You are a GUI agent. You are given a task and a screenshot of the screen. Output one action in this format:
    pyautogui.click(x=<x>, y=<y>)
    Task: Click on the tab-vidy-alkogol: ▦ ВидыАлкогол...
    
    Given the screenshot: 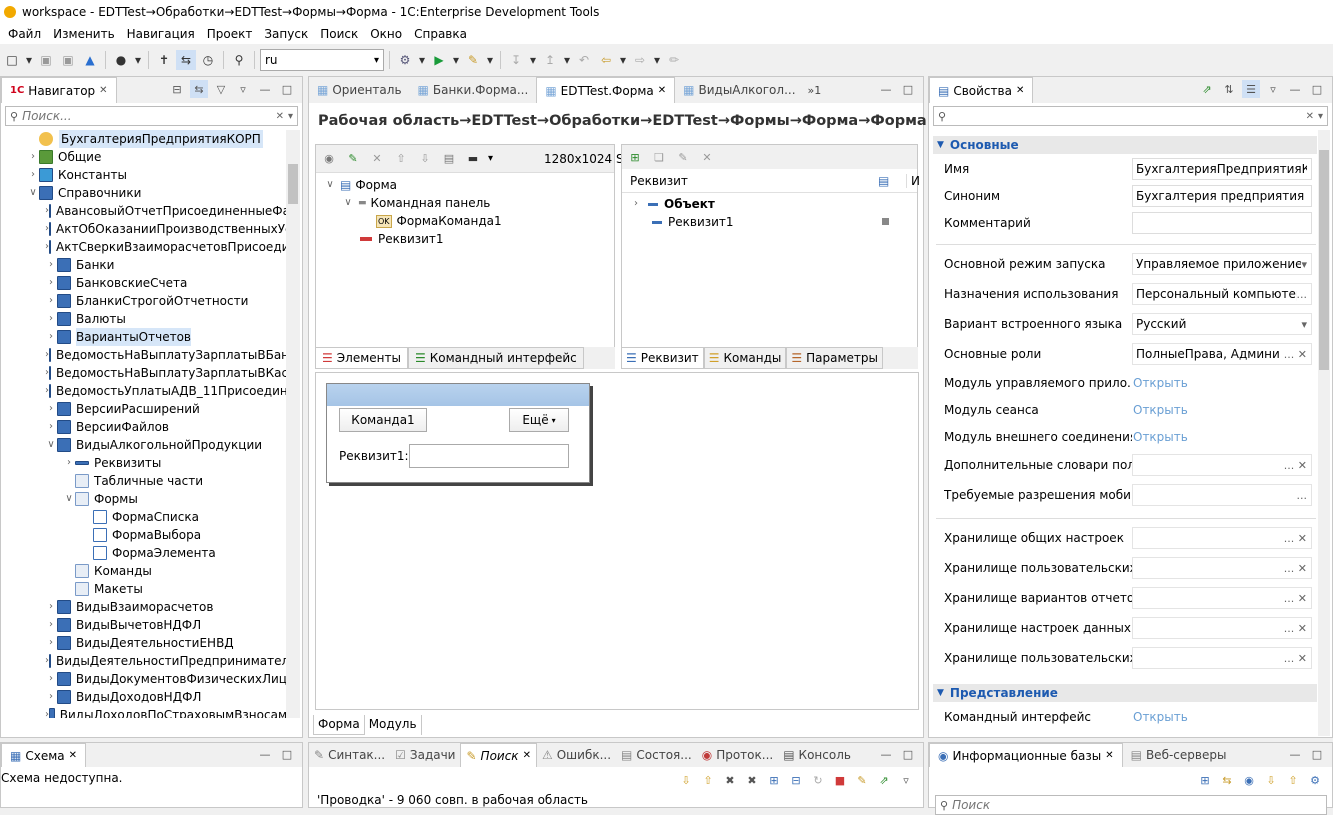 What is the action you would take?
    pyautogui.click(x=739, y=90)
    